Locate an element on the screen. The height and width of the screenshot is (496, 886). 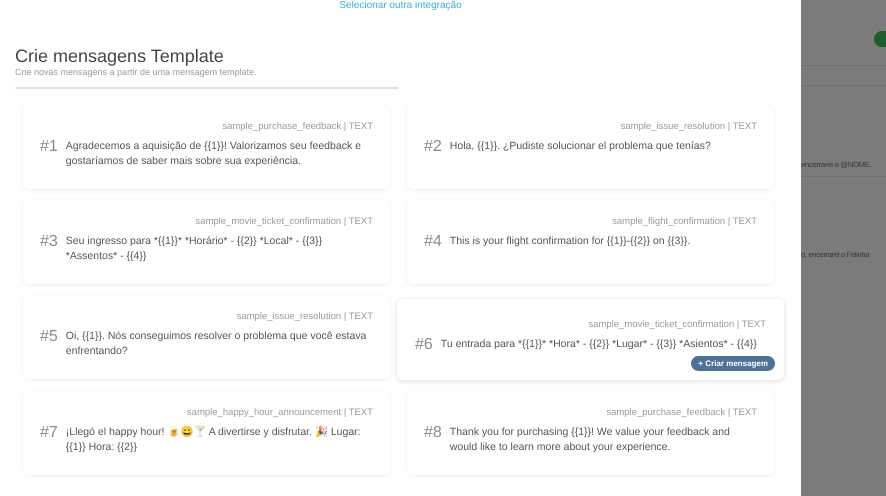
template-card: sample_purchase_feedback | TEXT #8 Thank you for purchasing {{1}}! We value your feedback and would like to learn more about your experience. is located at coordinates (590, 433).